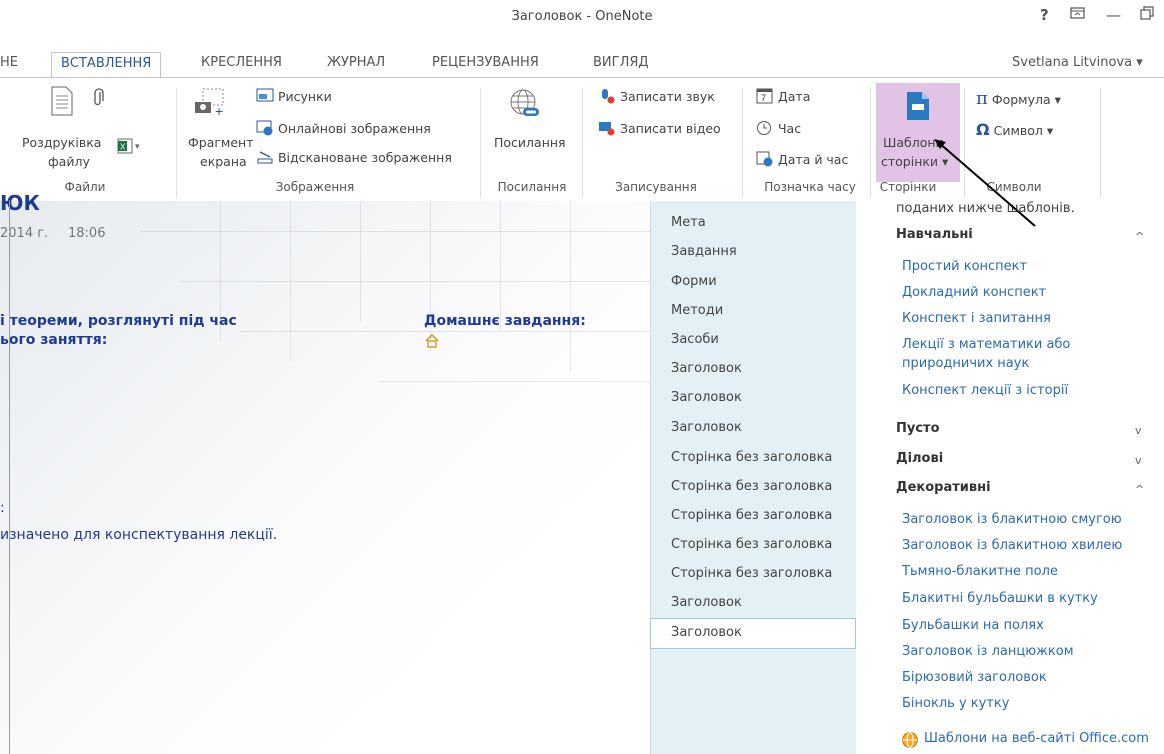 The width and height of the screenshot is (1164, 754). I want to click on annotation-arrow, so click(985, 183).